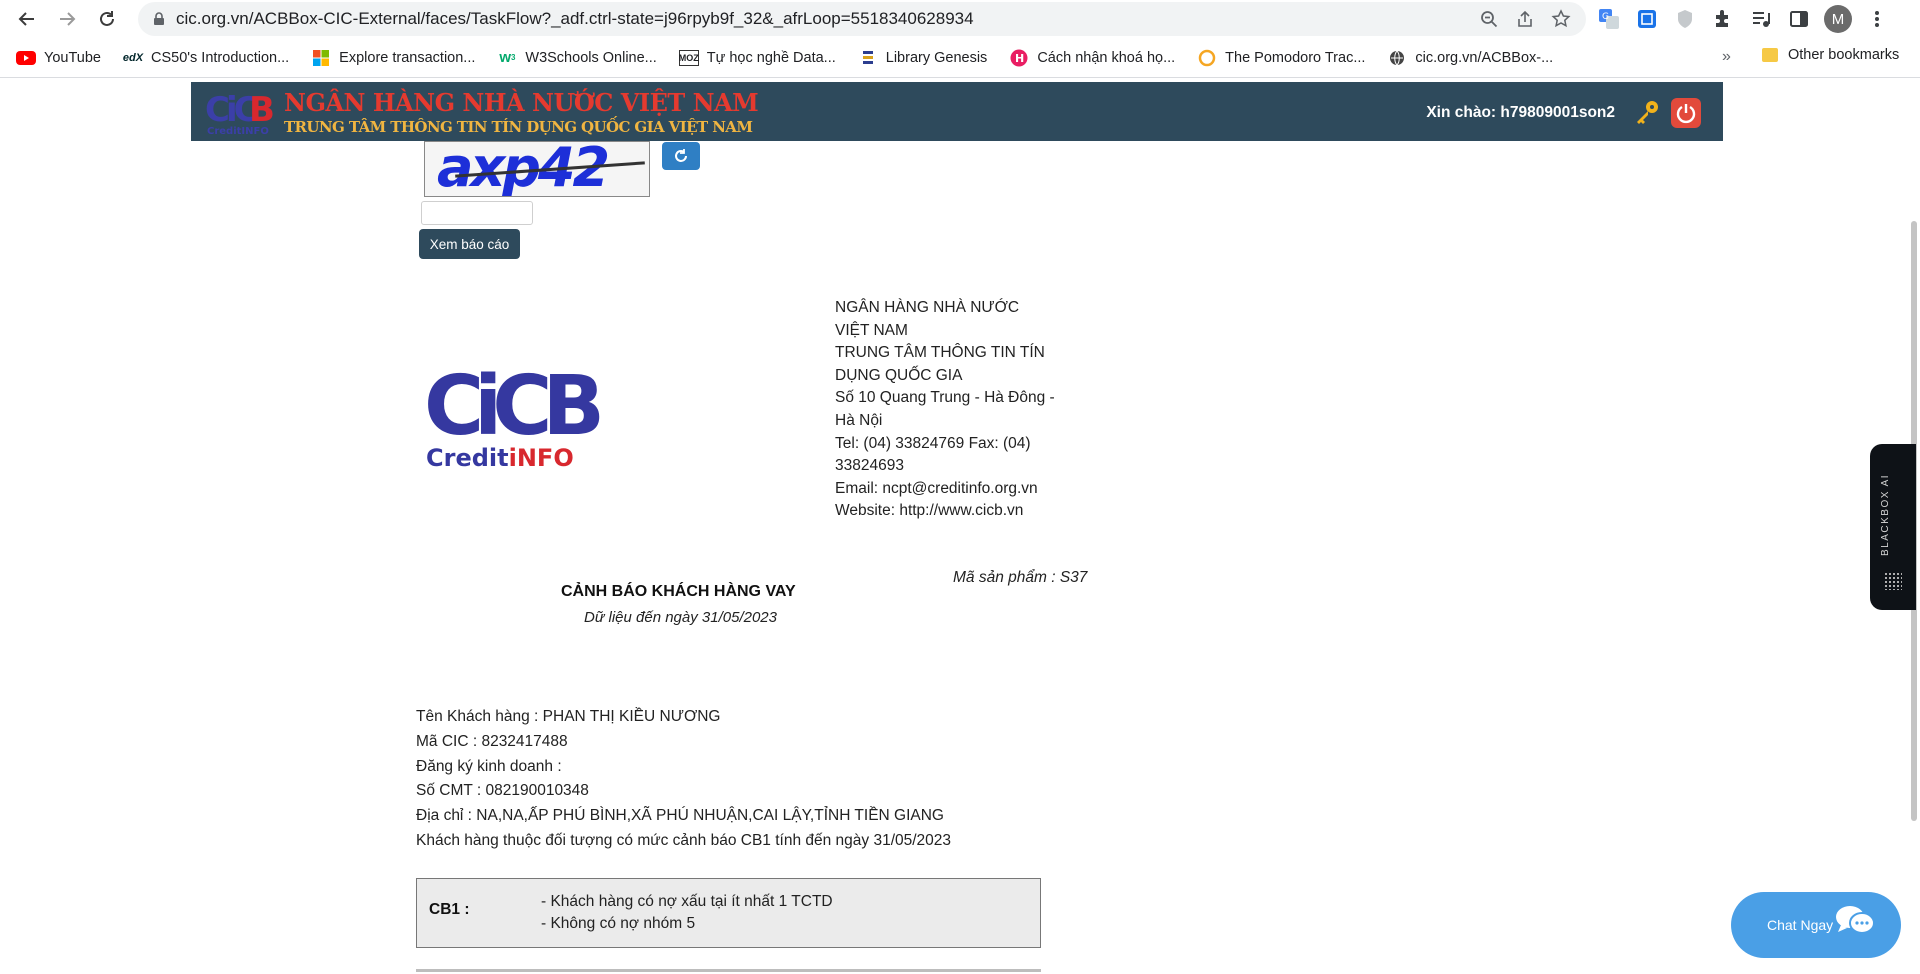 The image size is (1920, 974). What do you see at coordinates (1605, 17) in the screenshot?
I see `svg-text: G` at bounding box center [1605, 17].